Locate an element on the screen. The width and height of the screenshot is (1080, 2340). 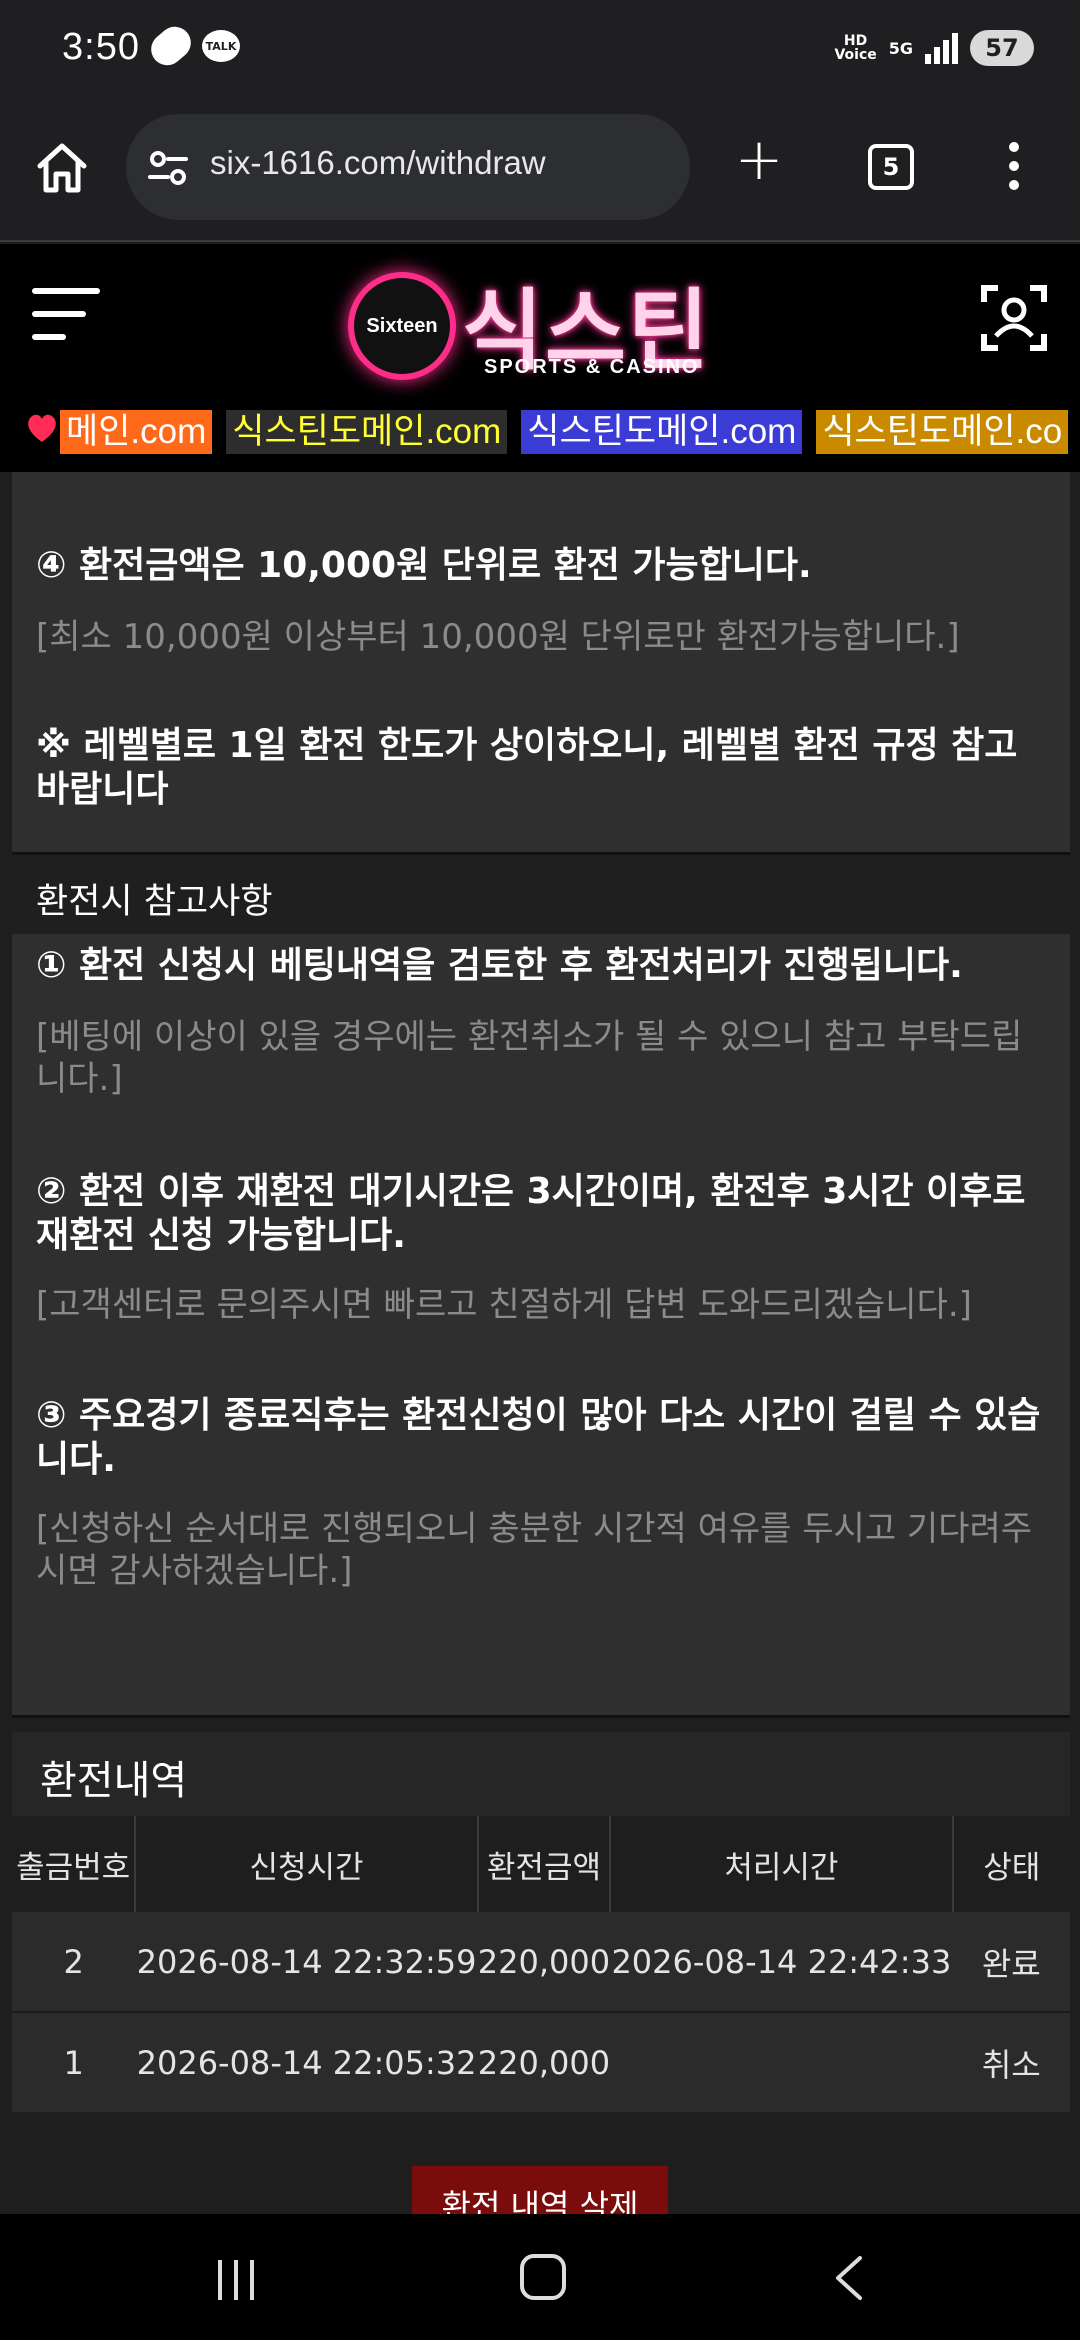
history-table-header-row: 출금번호 신청시간 환전금액 처리시간 상태 is located at coordinates (541, 1864).